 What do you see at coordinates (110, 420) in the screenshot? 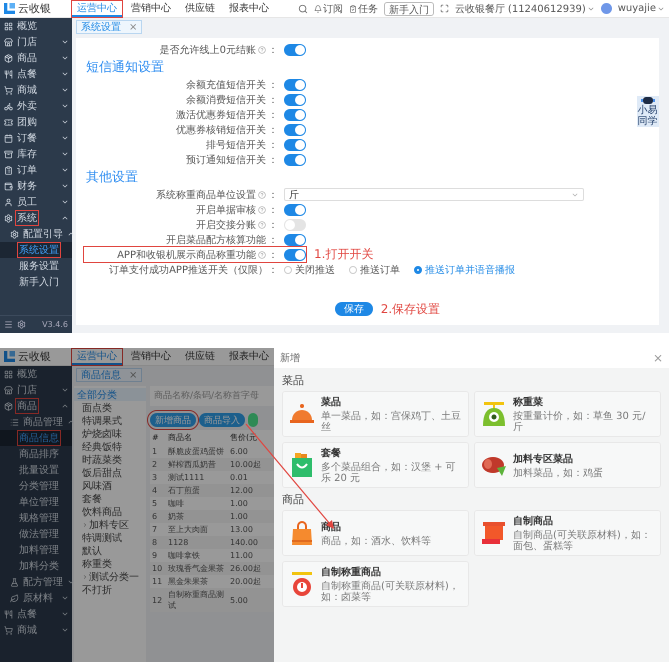
I see `category-item: 特调果式` at bounding box center [110, 420].